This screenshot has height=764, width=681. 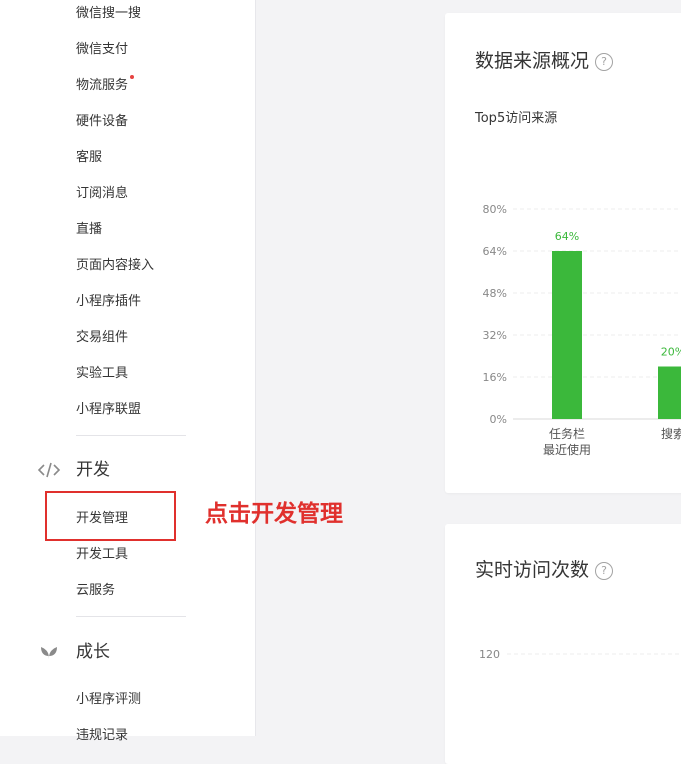 I want to click on sidebar-item-label: 小程序联盟, so click(x=109, y=409).